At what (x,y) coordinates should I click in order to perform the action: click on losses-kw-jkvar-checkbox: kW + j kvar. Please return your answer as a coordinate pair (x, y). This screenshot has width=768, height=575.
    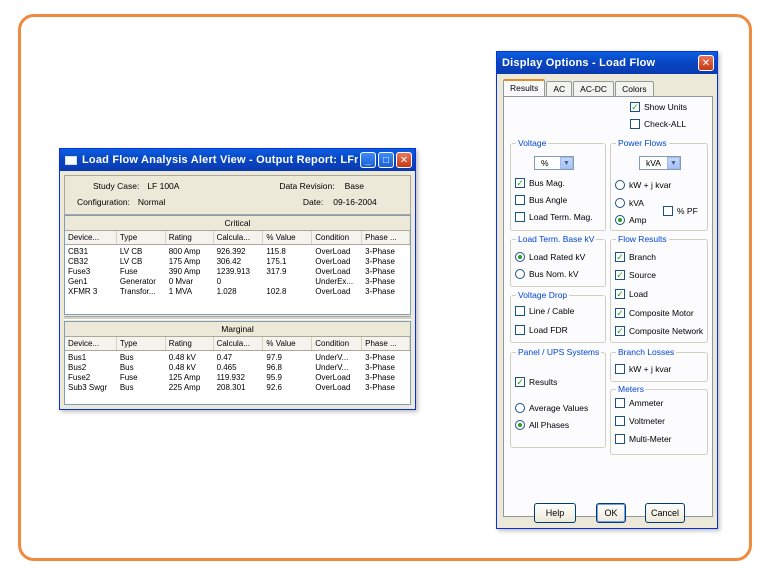
    Looking at the image, I should click on (643, 369).